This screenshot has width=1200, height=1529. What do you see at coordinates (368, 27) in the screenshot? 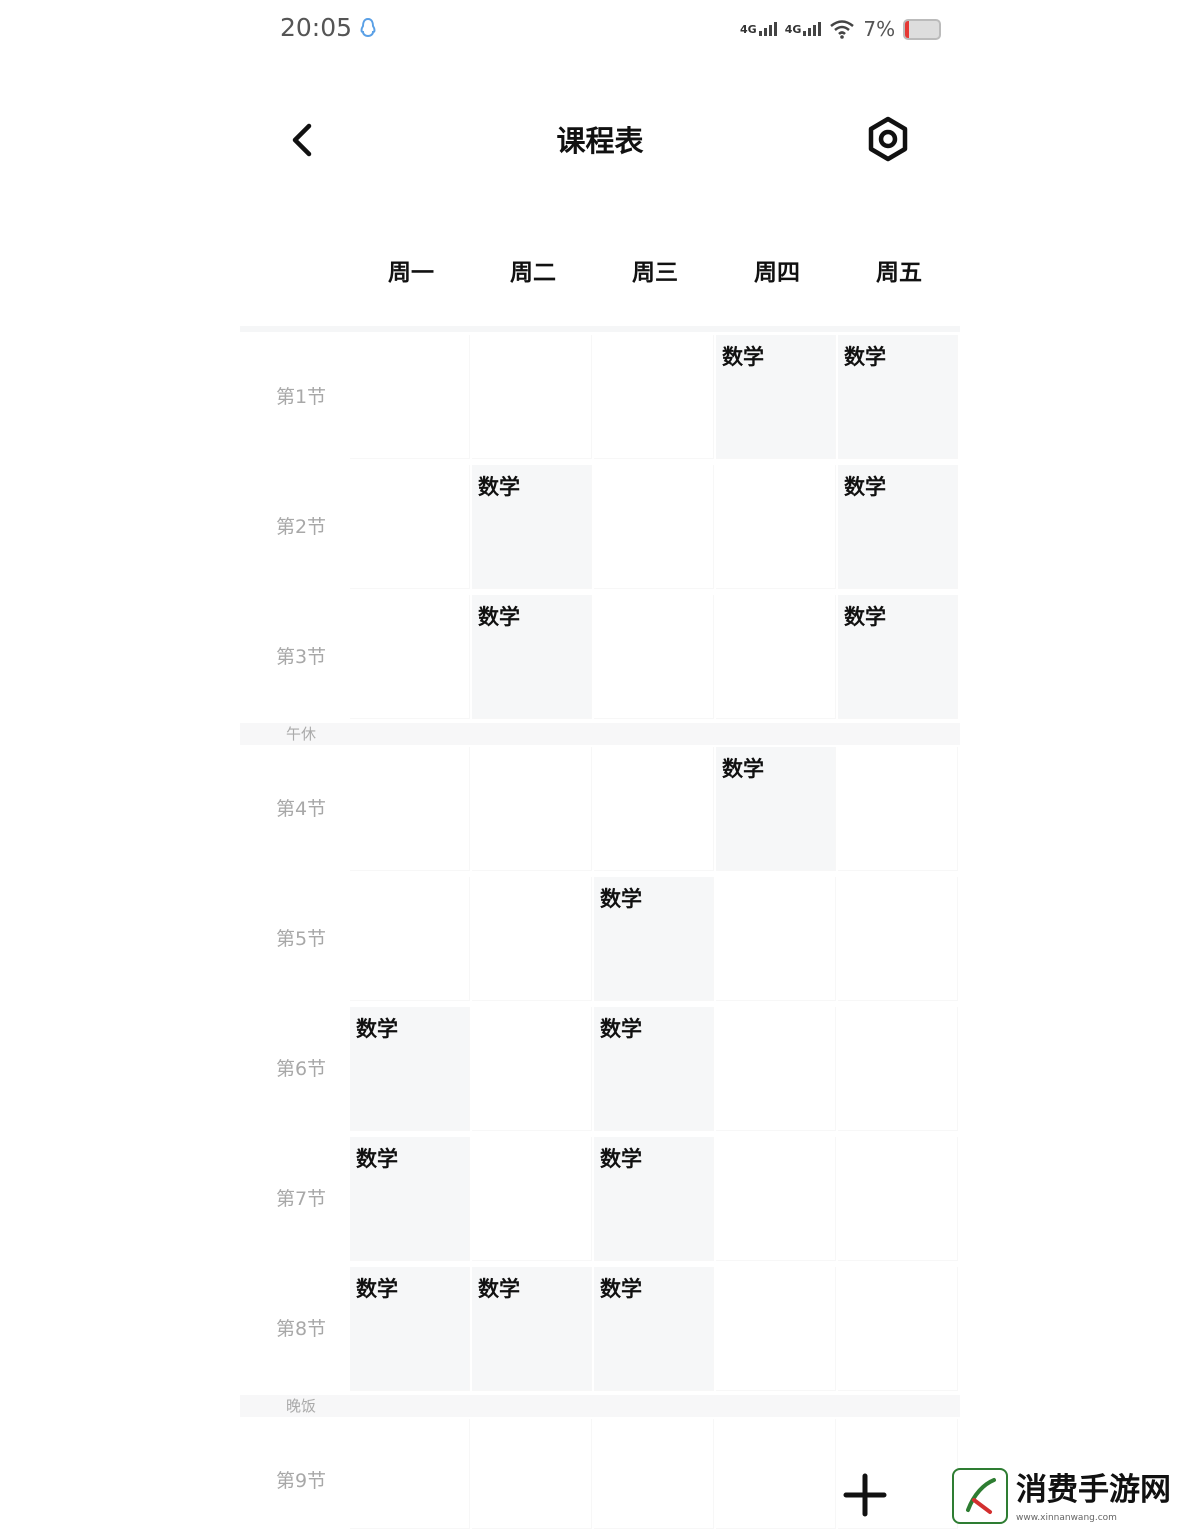
I see `qq-penguin-icon` at bounding box center [368, 27].